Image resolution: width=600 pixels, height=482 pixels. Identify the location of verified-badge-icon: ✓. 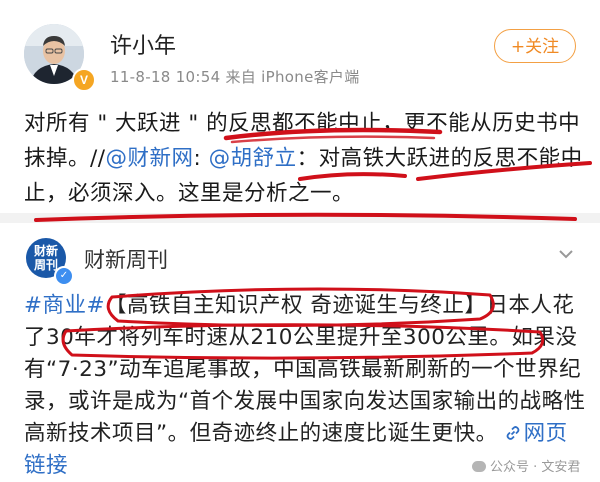
(64, 276).